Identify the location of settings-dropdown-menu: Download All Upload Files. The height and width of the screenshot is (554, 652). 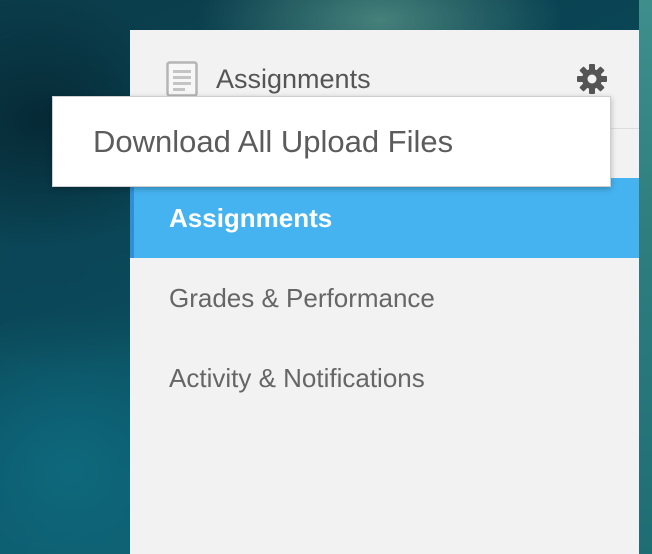
(331, 141).